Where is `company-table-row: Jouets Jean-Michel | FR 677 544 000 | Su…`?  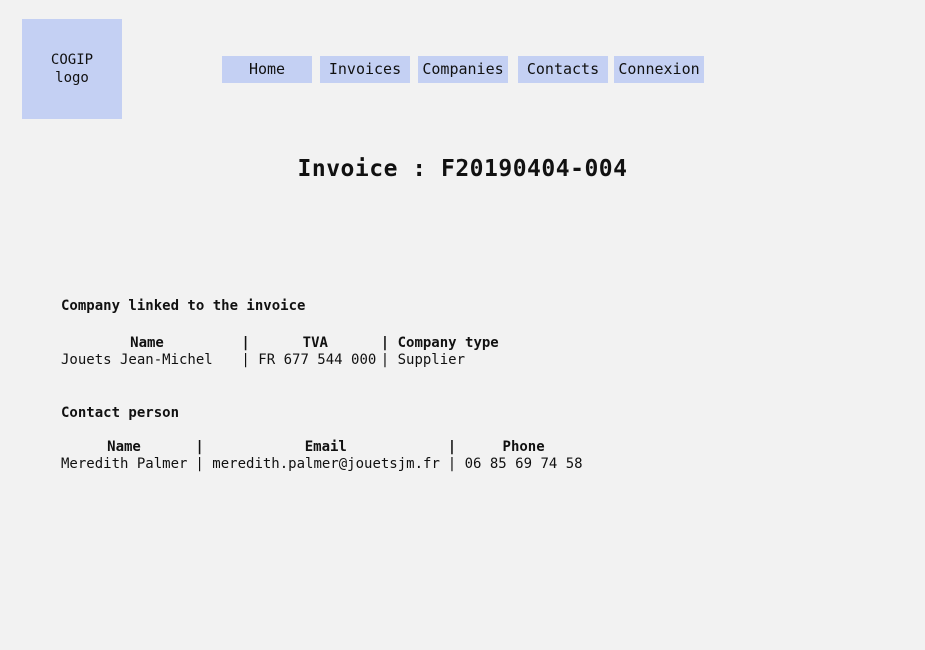
company-table-row: Jouets Jean-Michel | FR 677 544 000 | Su… is located at coordinates (263, 360).